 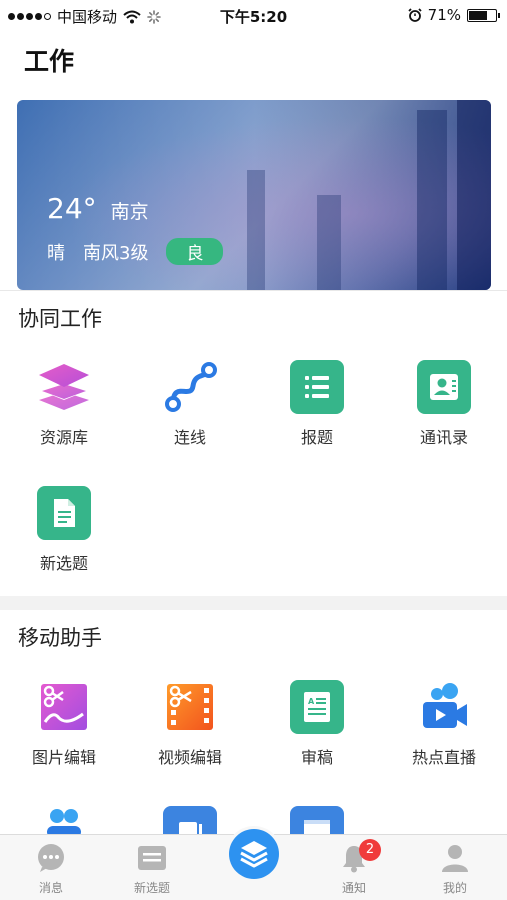 What do you see at coordinates (311, 701) in the screenshot?
I see `svg-text: A` at bounding box center [311, 701].